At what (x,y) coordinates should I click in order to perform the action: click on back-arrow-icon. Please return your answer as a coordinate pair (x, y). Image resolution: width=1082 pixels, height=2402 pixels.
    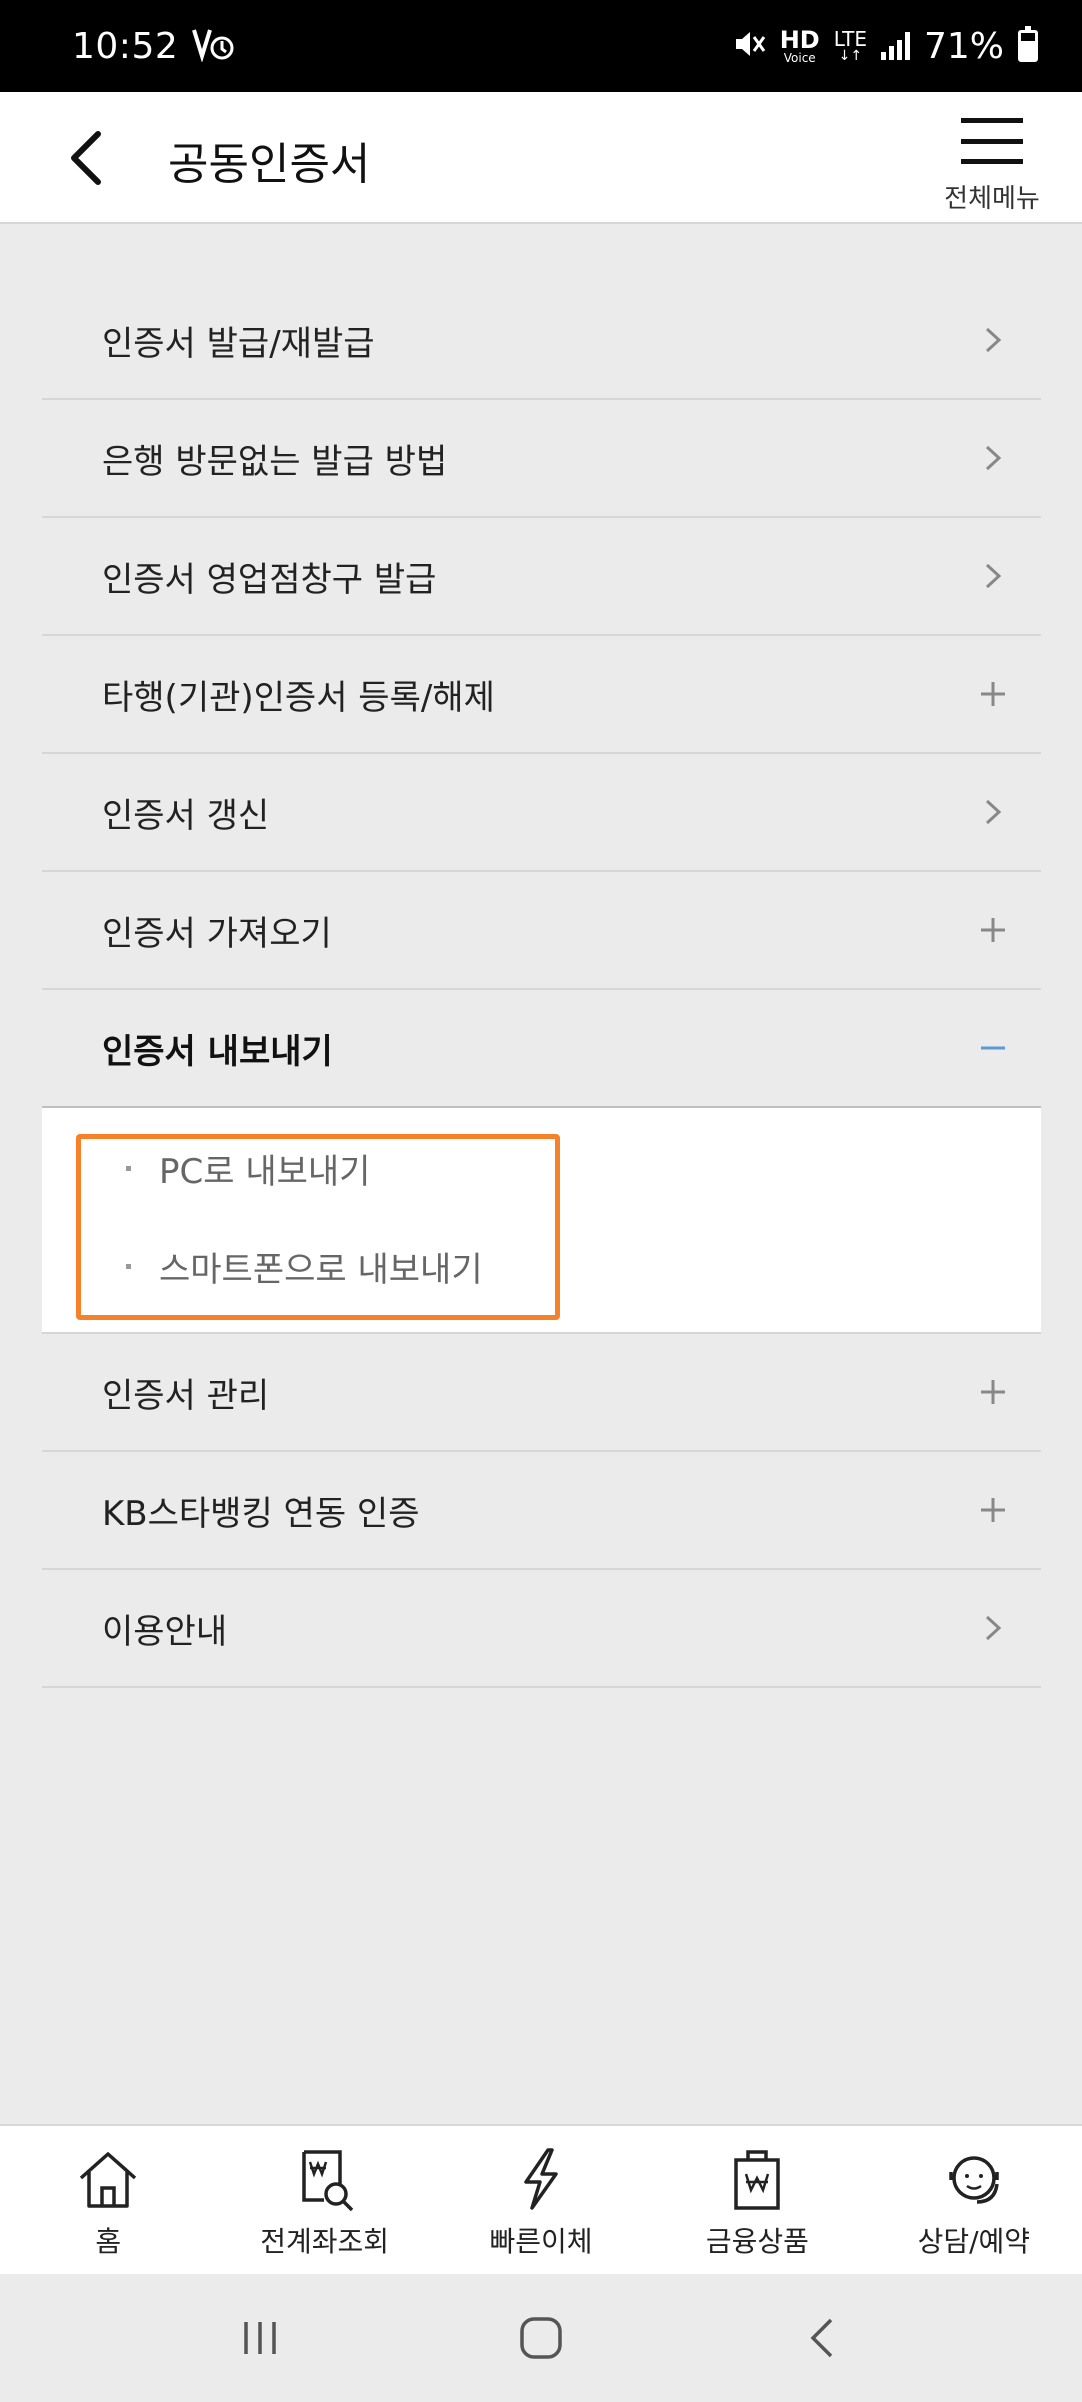
    Looking at the image, I should click on (821, 2338).